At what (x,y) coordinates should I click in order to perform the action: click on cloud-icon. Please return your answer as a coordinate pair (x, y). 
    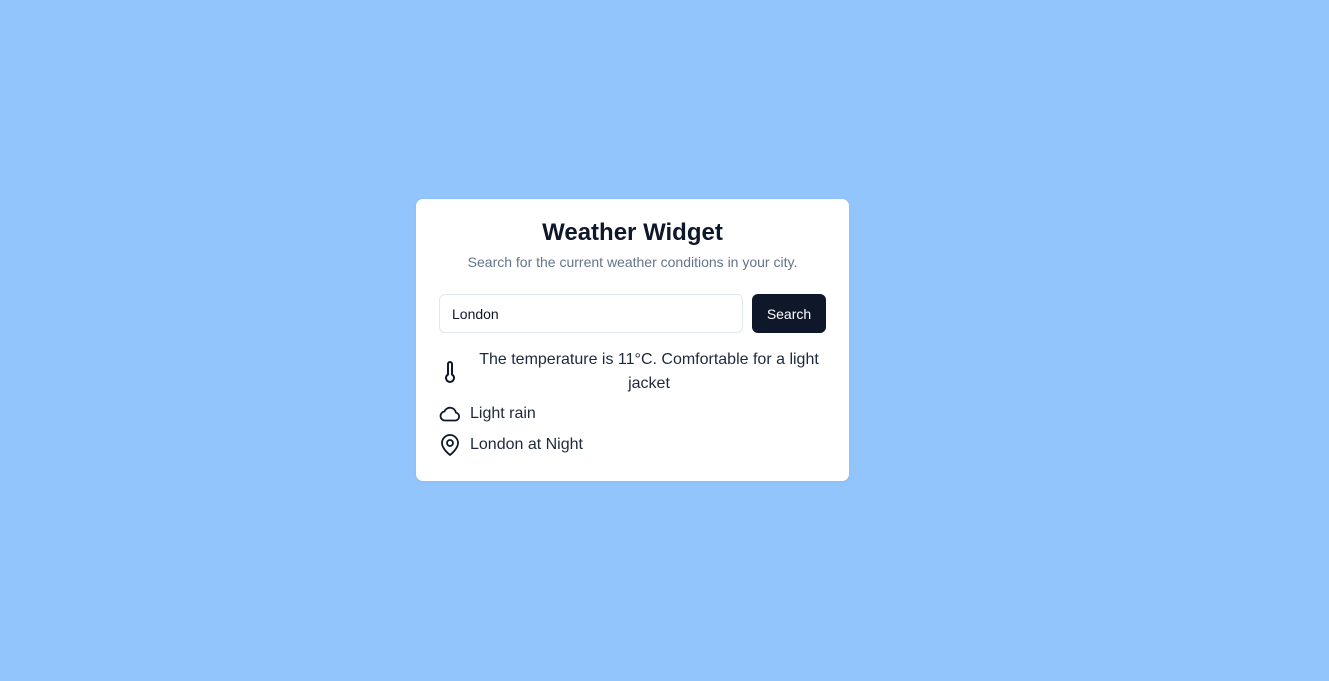
    Looking at the image, I should click on (450, 414).